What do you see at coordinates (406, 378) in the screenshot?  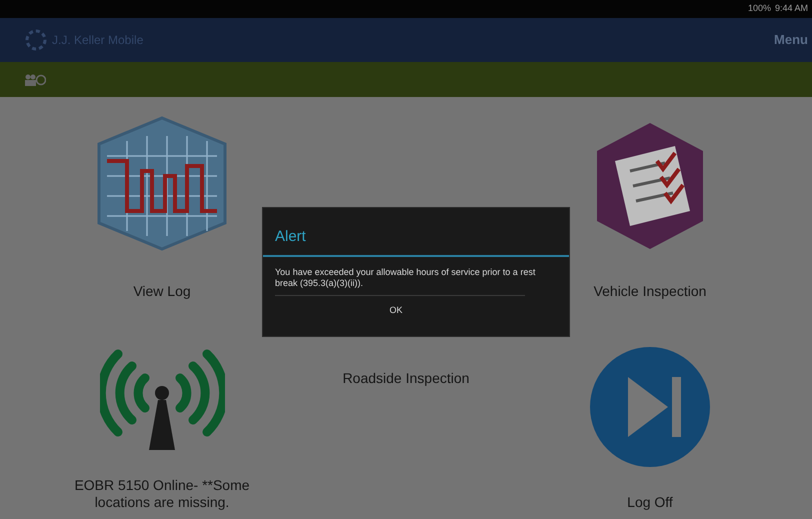 I see `tile-label: Roadside Inspection` at bounding box center [406, 378].